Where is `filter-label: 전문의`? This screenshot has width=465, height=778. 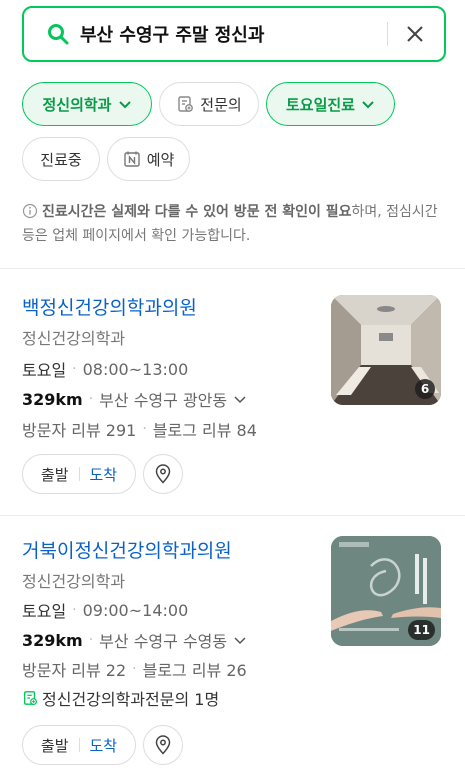
filter-label: 전문의 is located at coordinates (221, 104).